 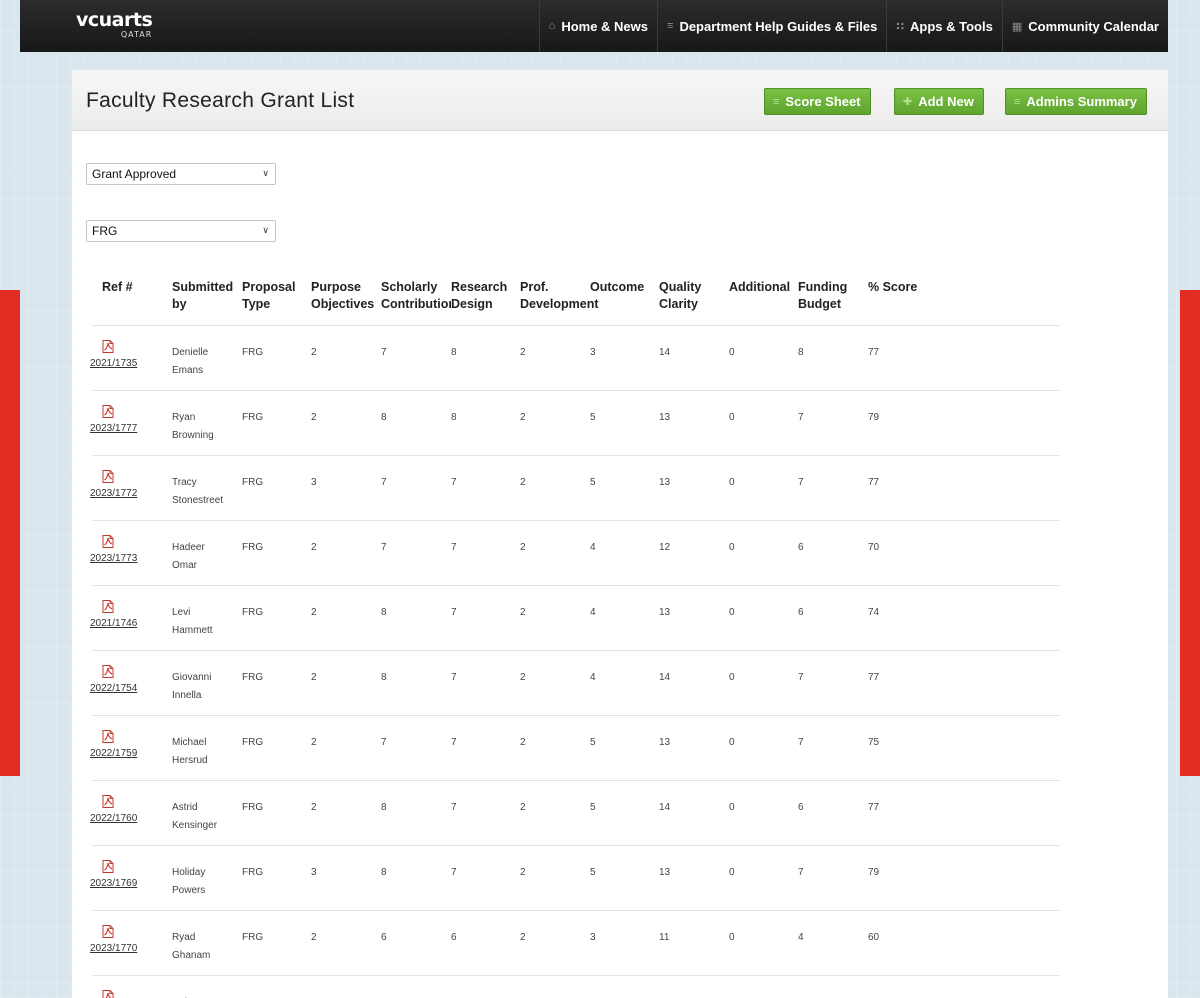 What do you see at coordinates (597, 26) in the screenshot?
I see `nav-item-home-news: ⌂ Home & News` at bounding box center [597, 26].